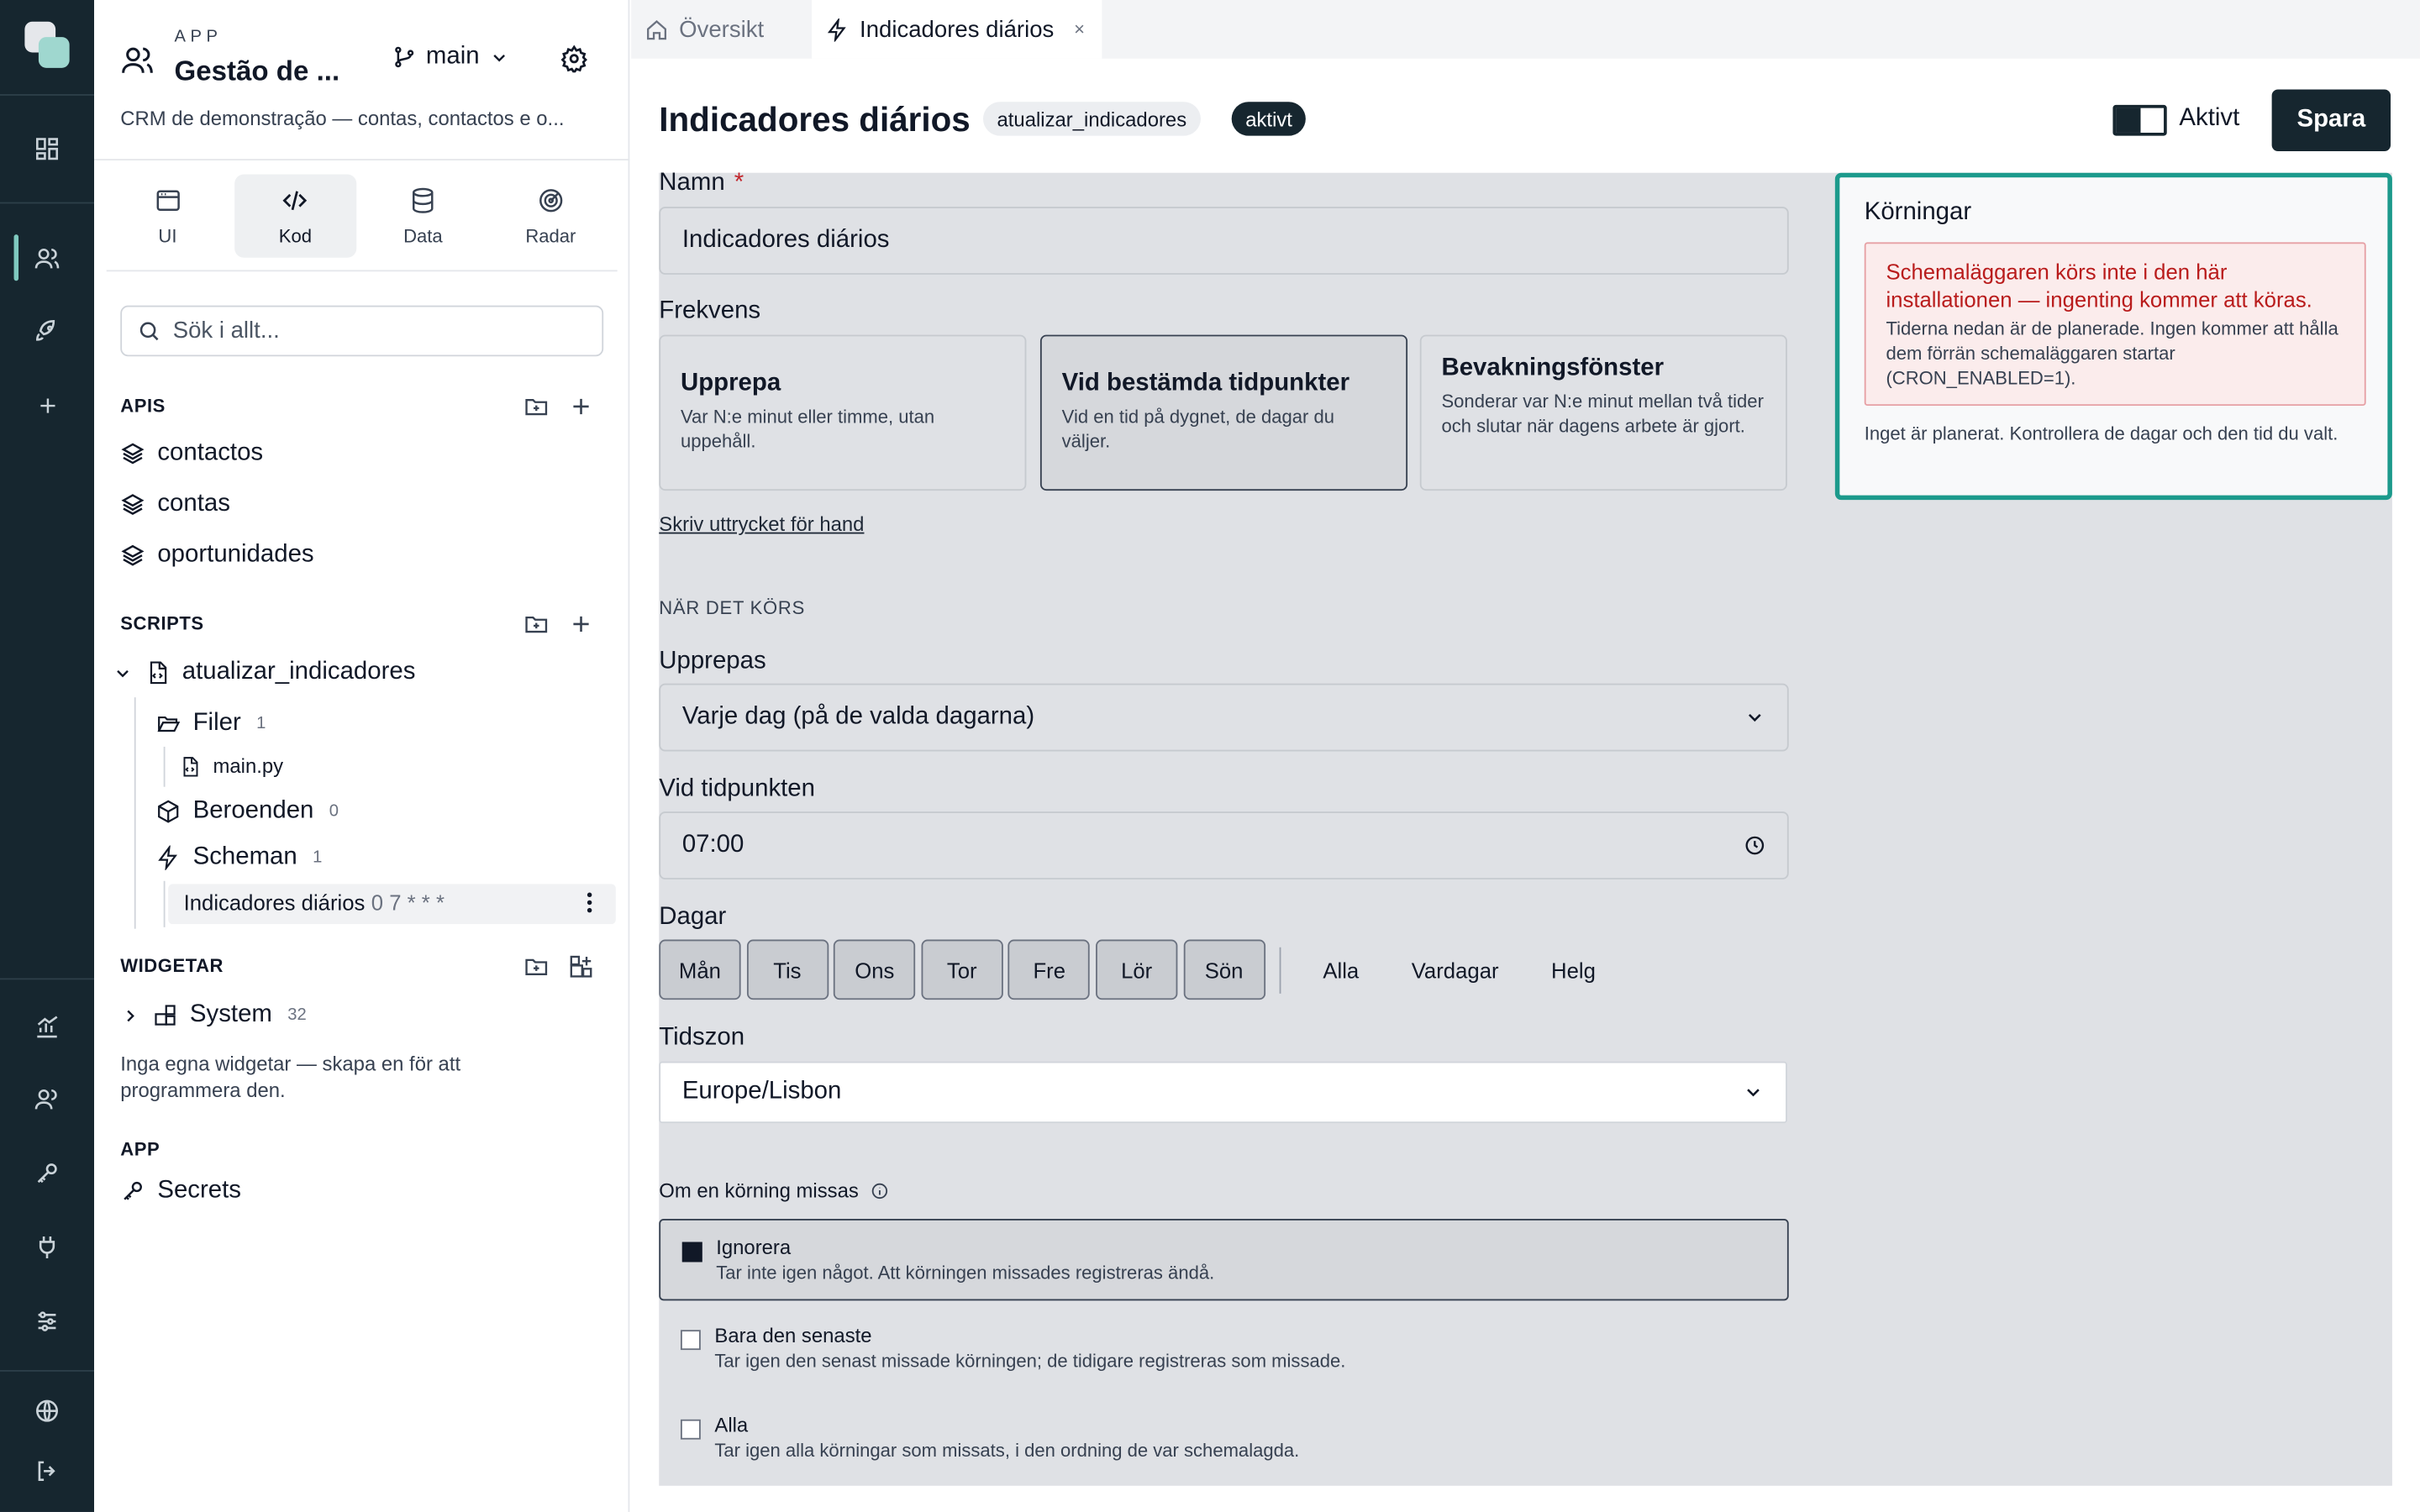 This screenshot has height=1512, width=2420. Describe the element at coordinates (875, 969) in the screenshot. I see `day-toggle-wed: Ons` at that location.